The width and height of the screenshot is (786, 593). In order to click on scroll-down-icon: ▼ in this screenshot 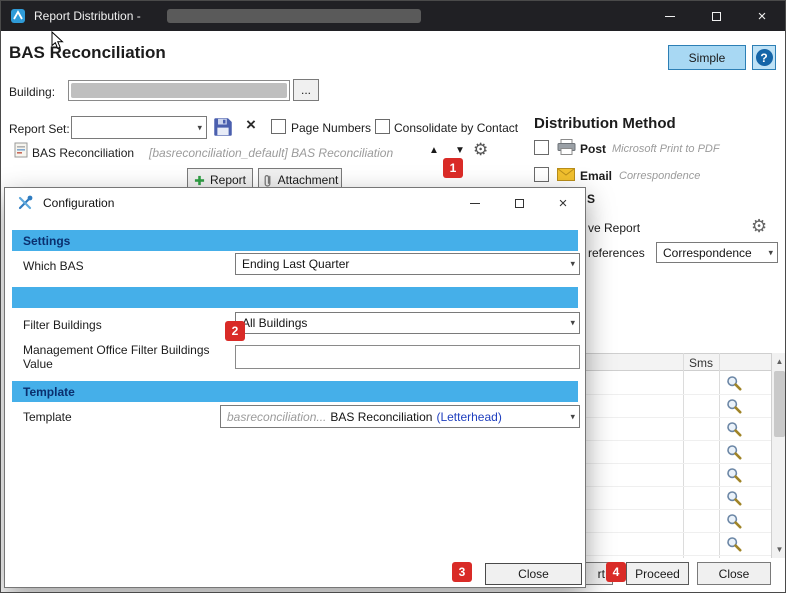, I will do `click(778, 549)`.